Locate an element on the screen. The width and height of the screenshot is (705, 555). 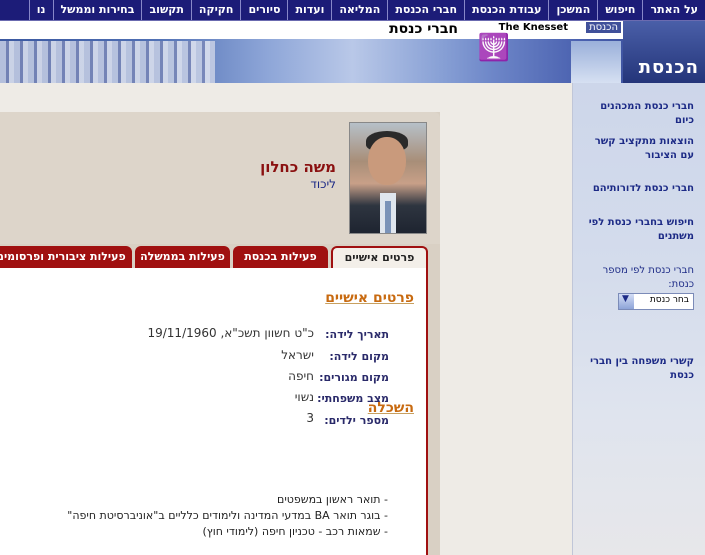
personal-details-title: פרטים אישיים is located at coordinates (369, 298).